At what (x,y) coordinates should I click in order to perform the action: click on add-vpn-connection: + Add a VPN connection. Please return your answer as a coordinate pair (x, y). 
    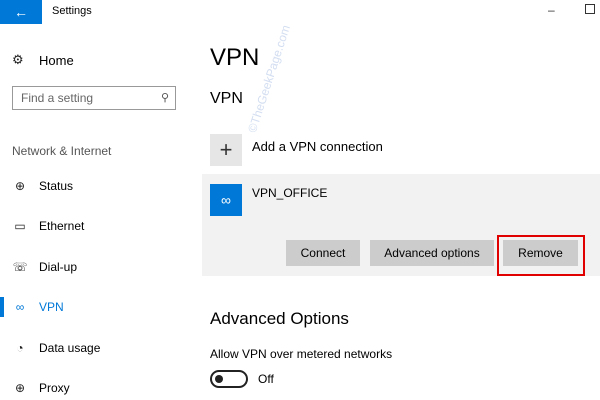
    Looking at the image, I should click on (296, 150).